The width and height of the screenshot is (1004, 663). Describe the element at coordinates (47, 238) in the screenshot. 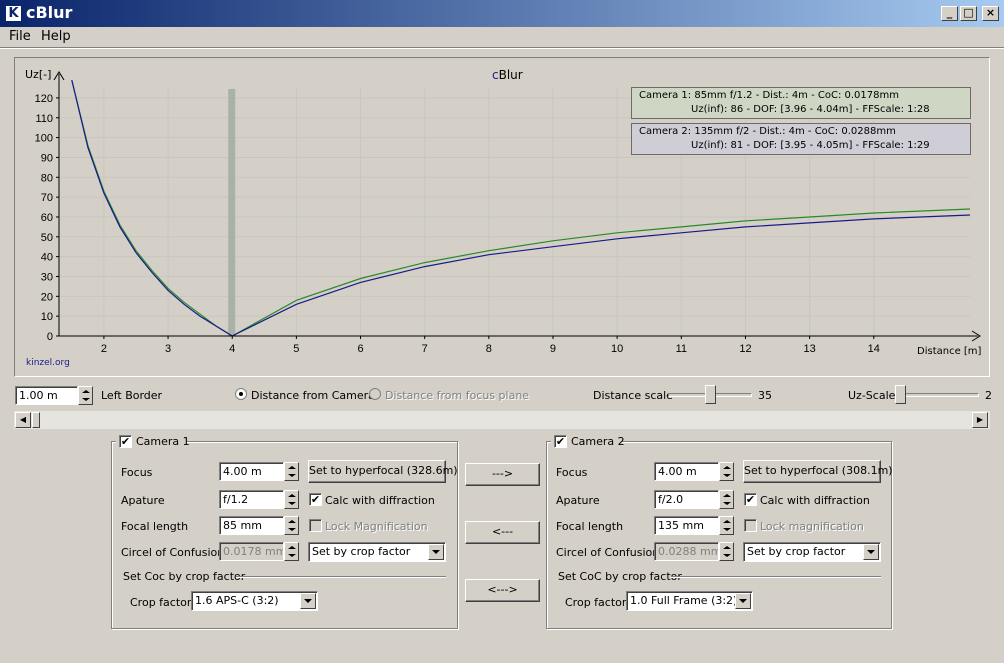

I see `y-tick-label: 50` at that location.